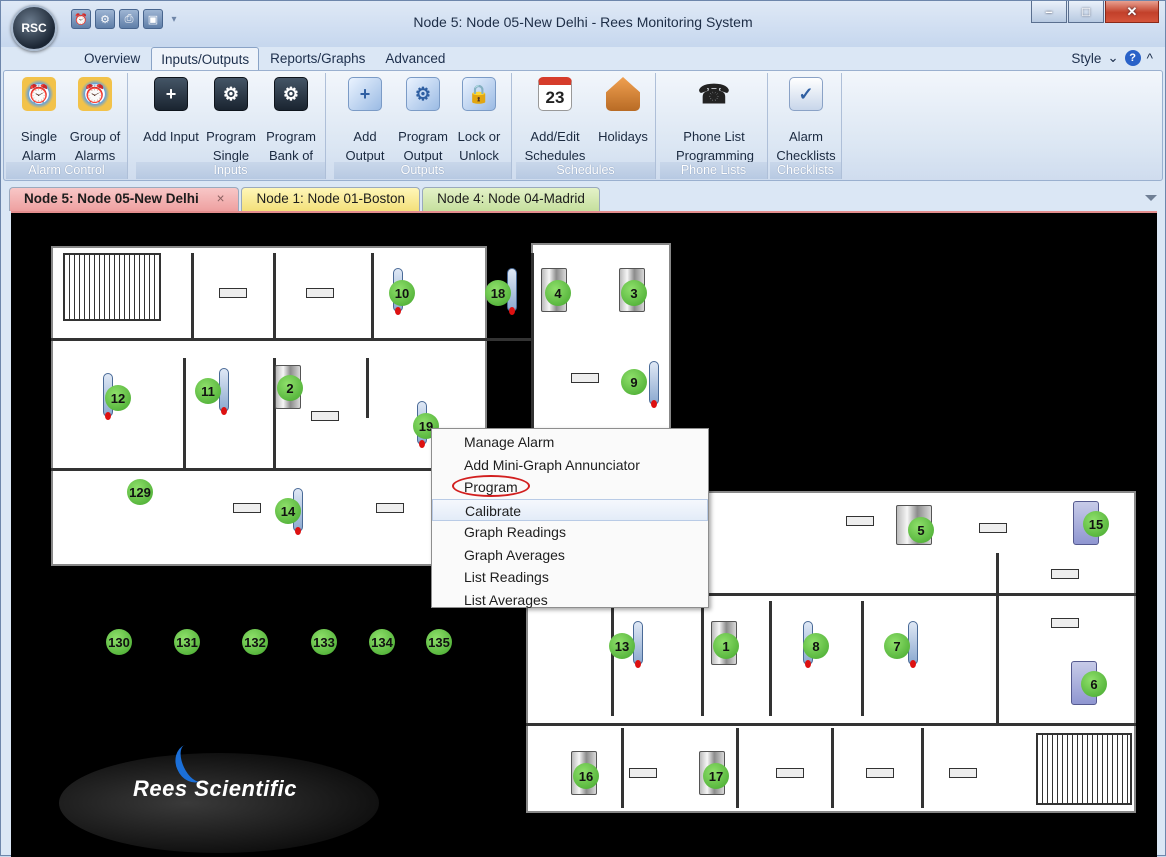 This screenshot has height=857, width=1166. I want to click on style-menu: Style ⌄ ? ^, so click(1112, 58).